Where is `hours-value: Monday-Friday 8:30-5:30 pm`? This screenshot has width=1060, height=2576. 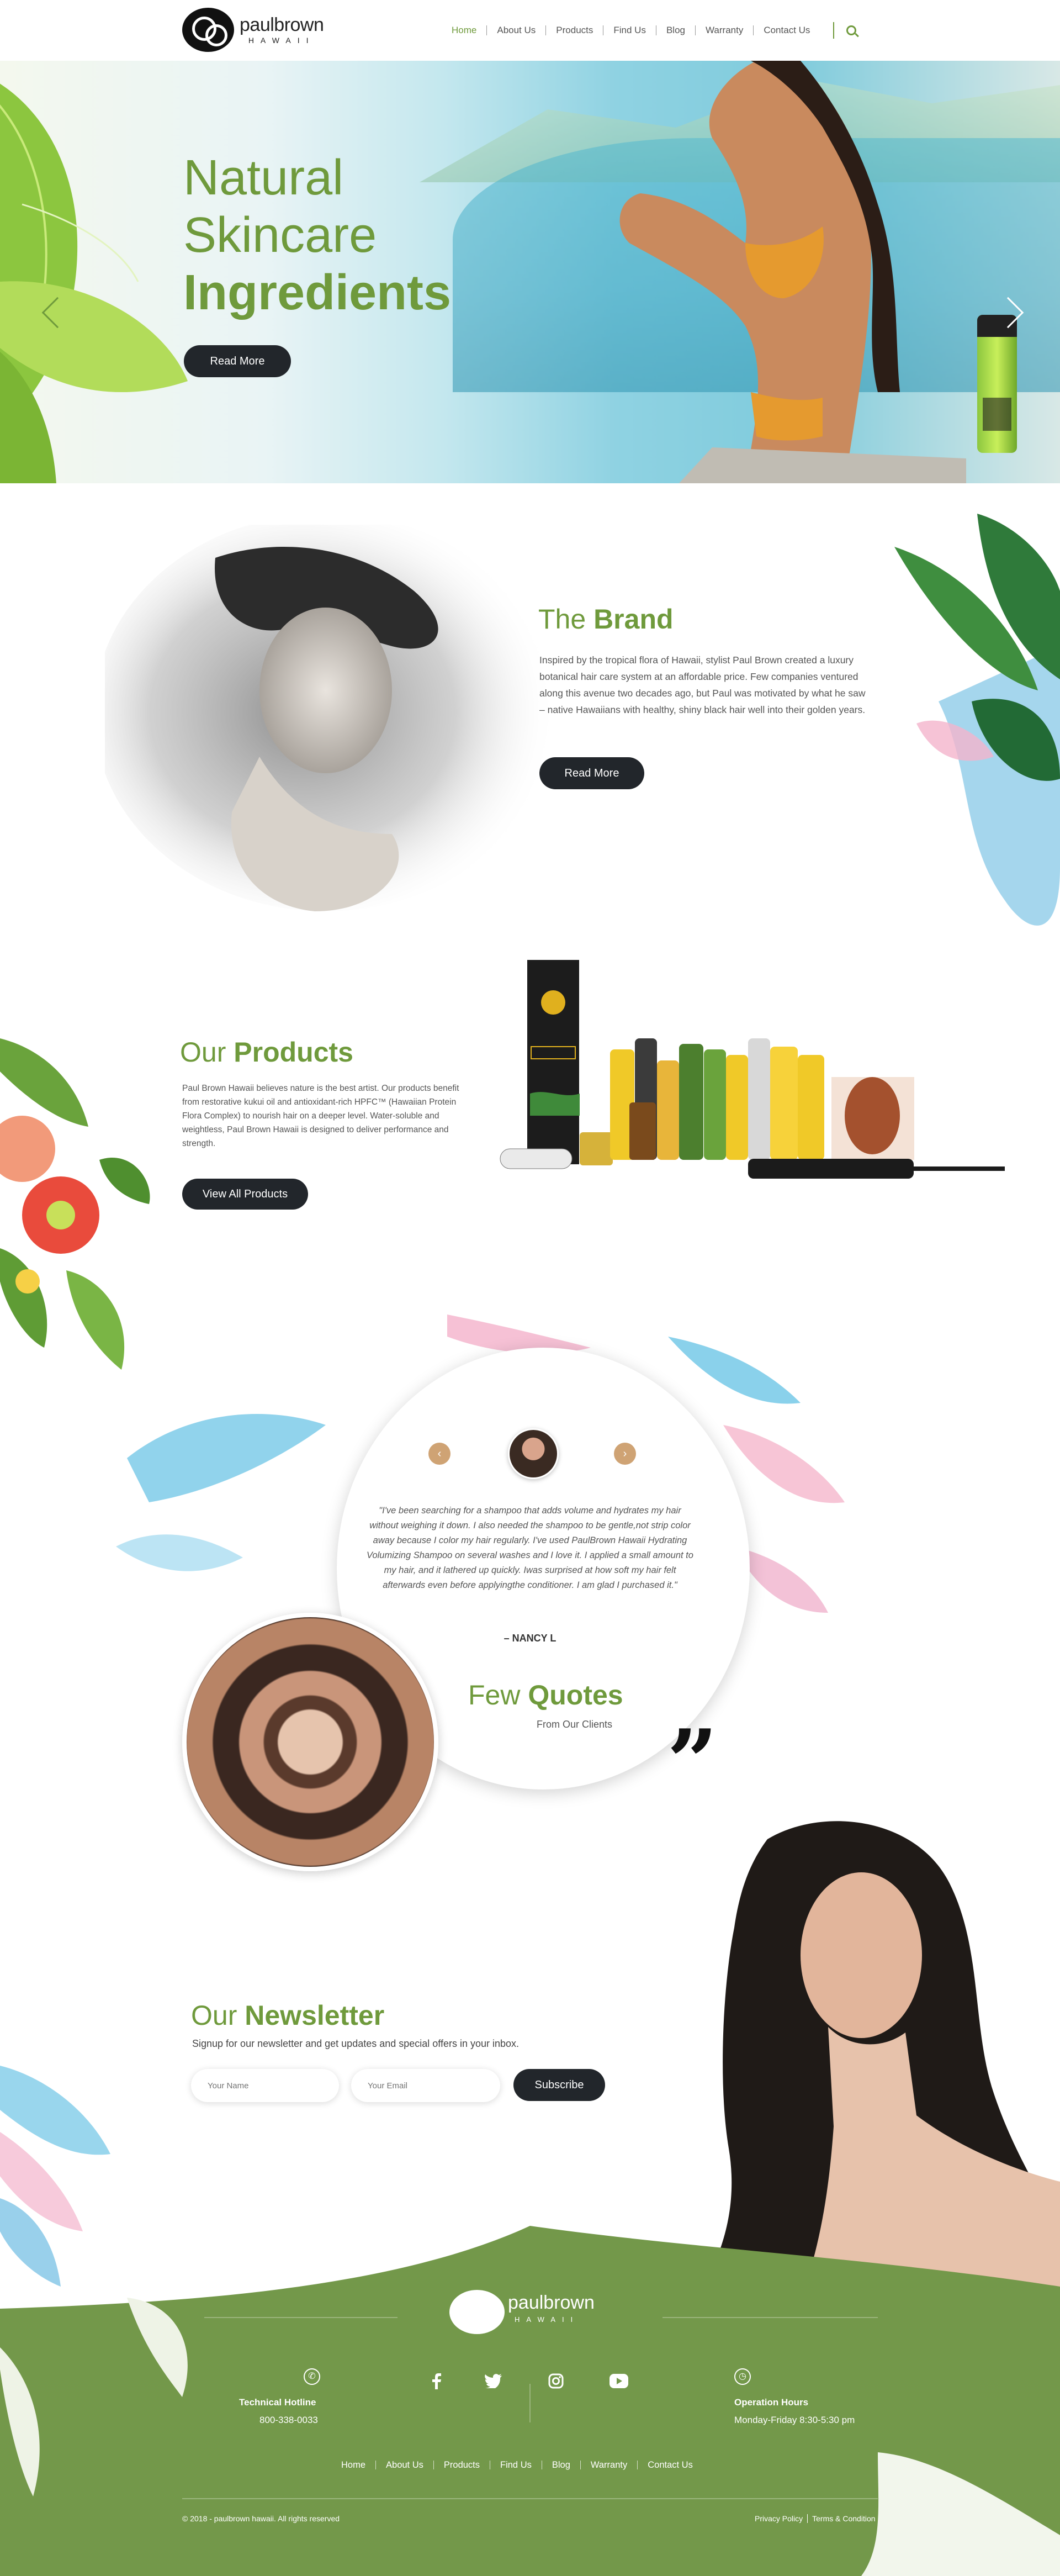 hours-value: Monday-Friday 8:30-5:30 pm is located at coordinates (795, 2420).